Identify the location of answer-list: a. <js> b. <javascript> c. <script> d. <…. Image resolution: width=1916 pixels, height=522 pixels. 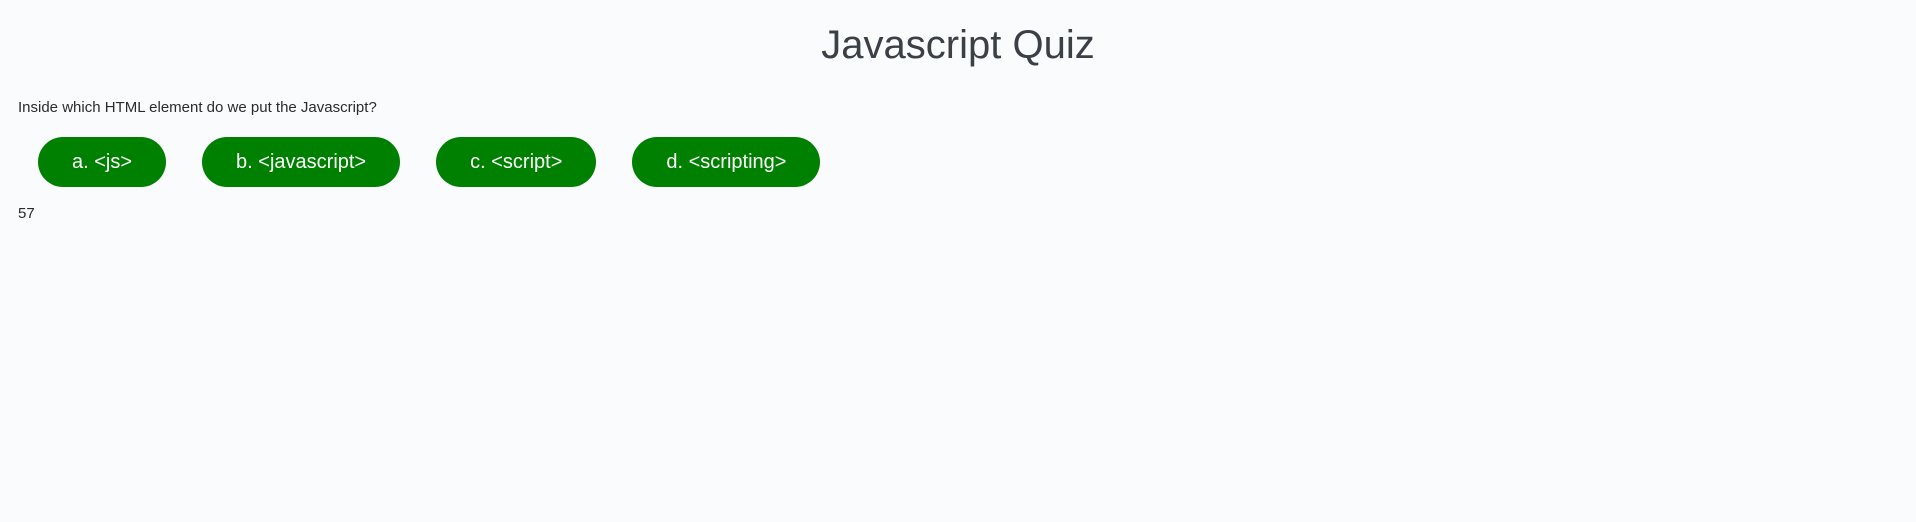
(429, 162).